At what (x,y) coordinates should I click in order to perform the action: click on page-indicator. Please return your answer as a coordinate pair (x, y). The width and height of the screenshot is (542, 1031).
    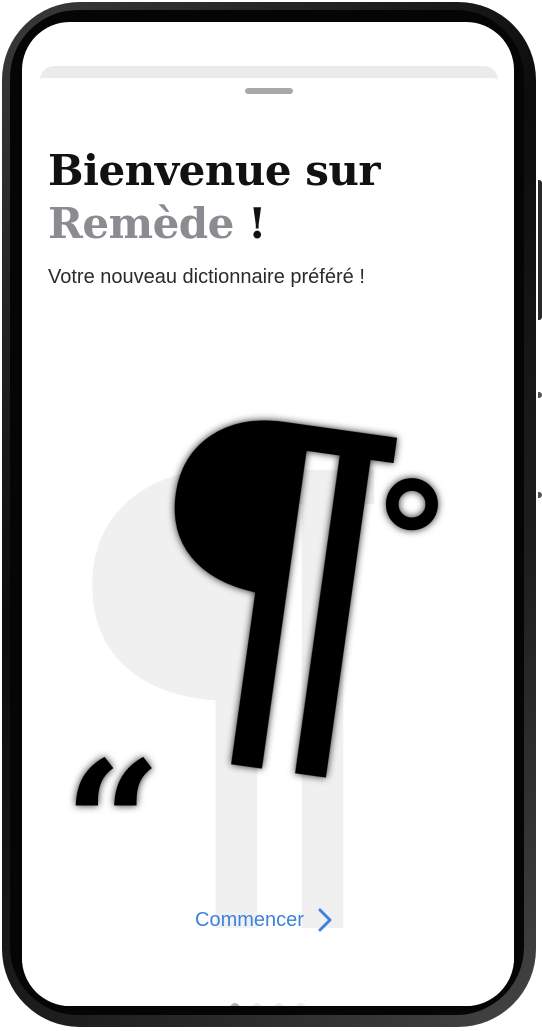
    Looking at the image, I should click on (268, 1004).